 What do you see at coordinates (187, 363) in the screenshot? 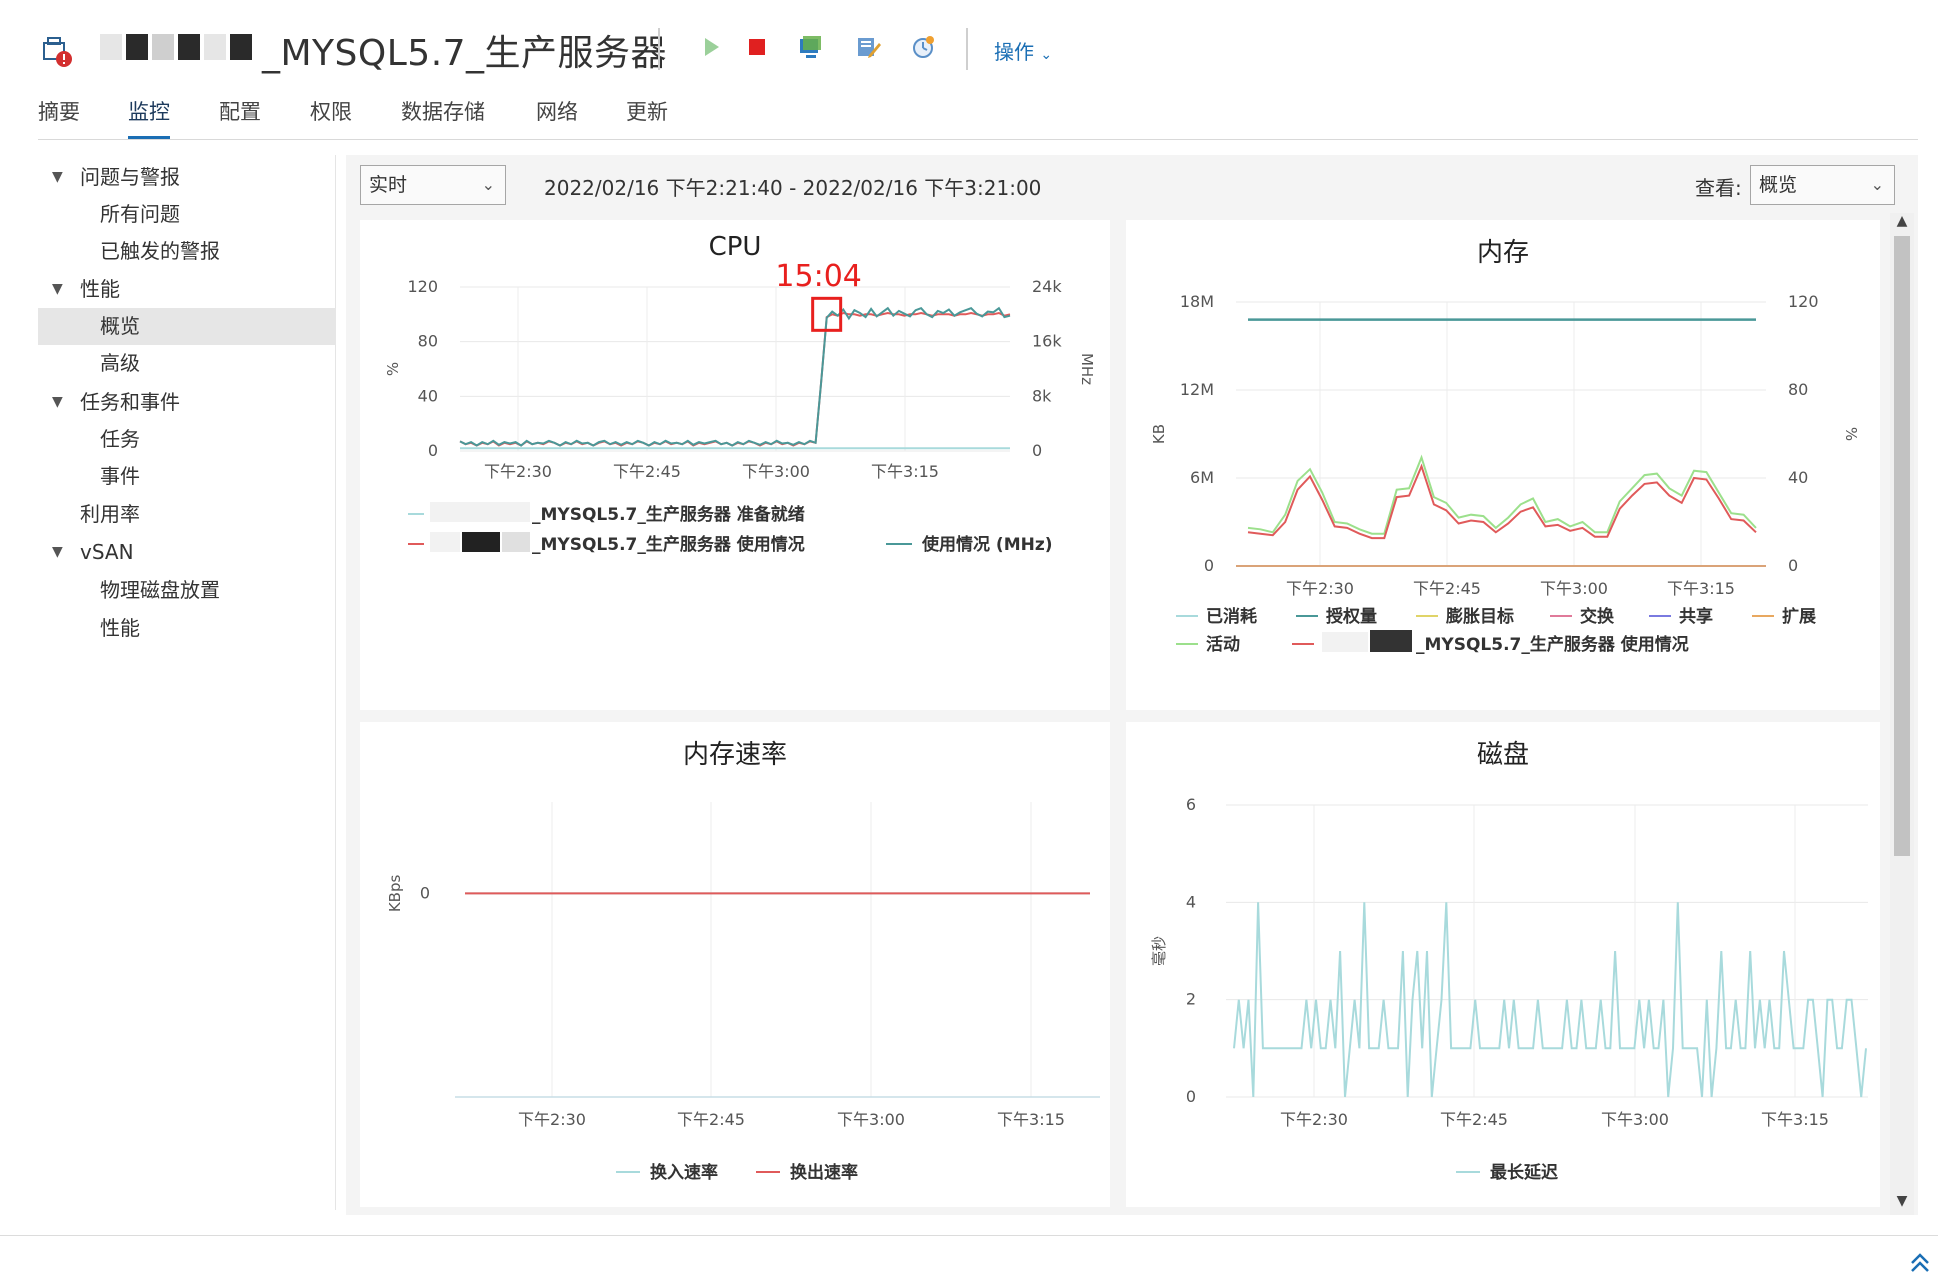
I see `nav-advanced: 高级` at bounding box center [187, 363].